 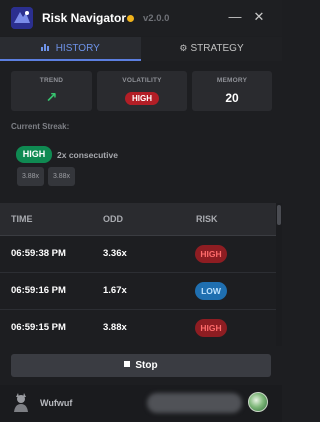 I want to click on table-header: TIME ODD RISK, so click(x=138, y=219).